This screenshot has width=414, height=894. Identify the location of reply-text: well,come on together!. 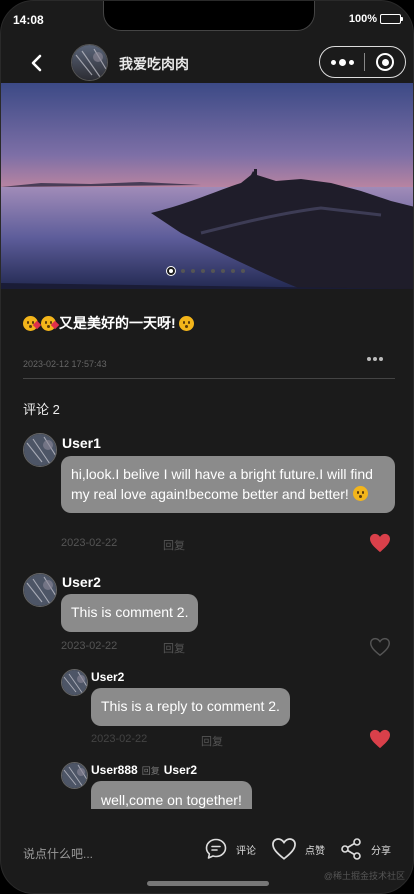
(171, 800).